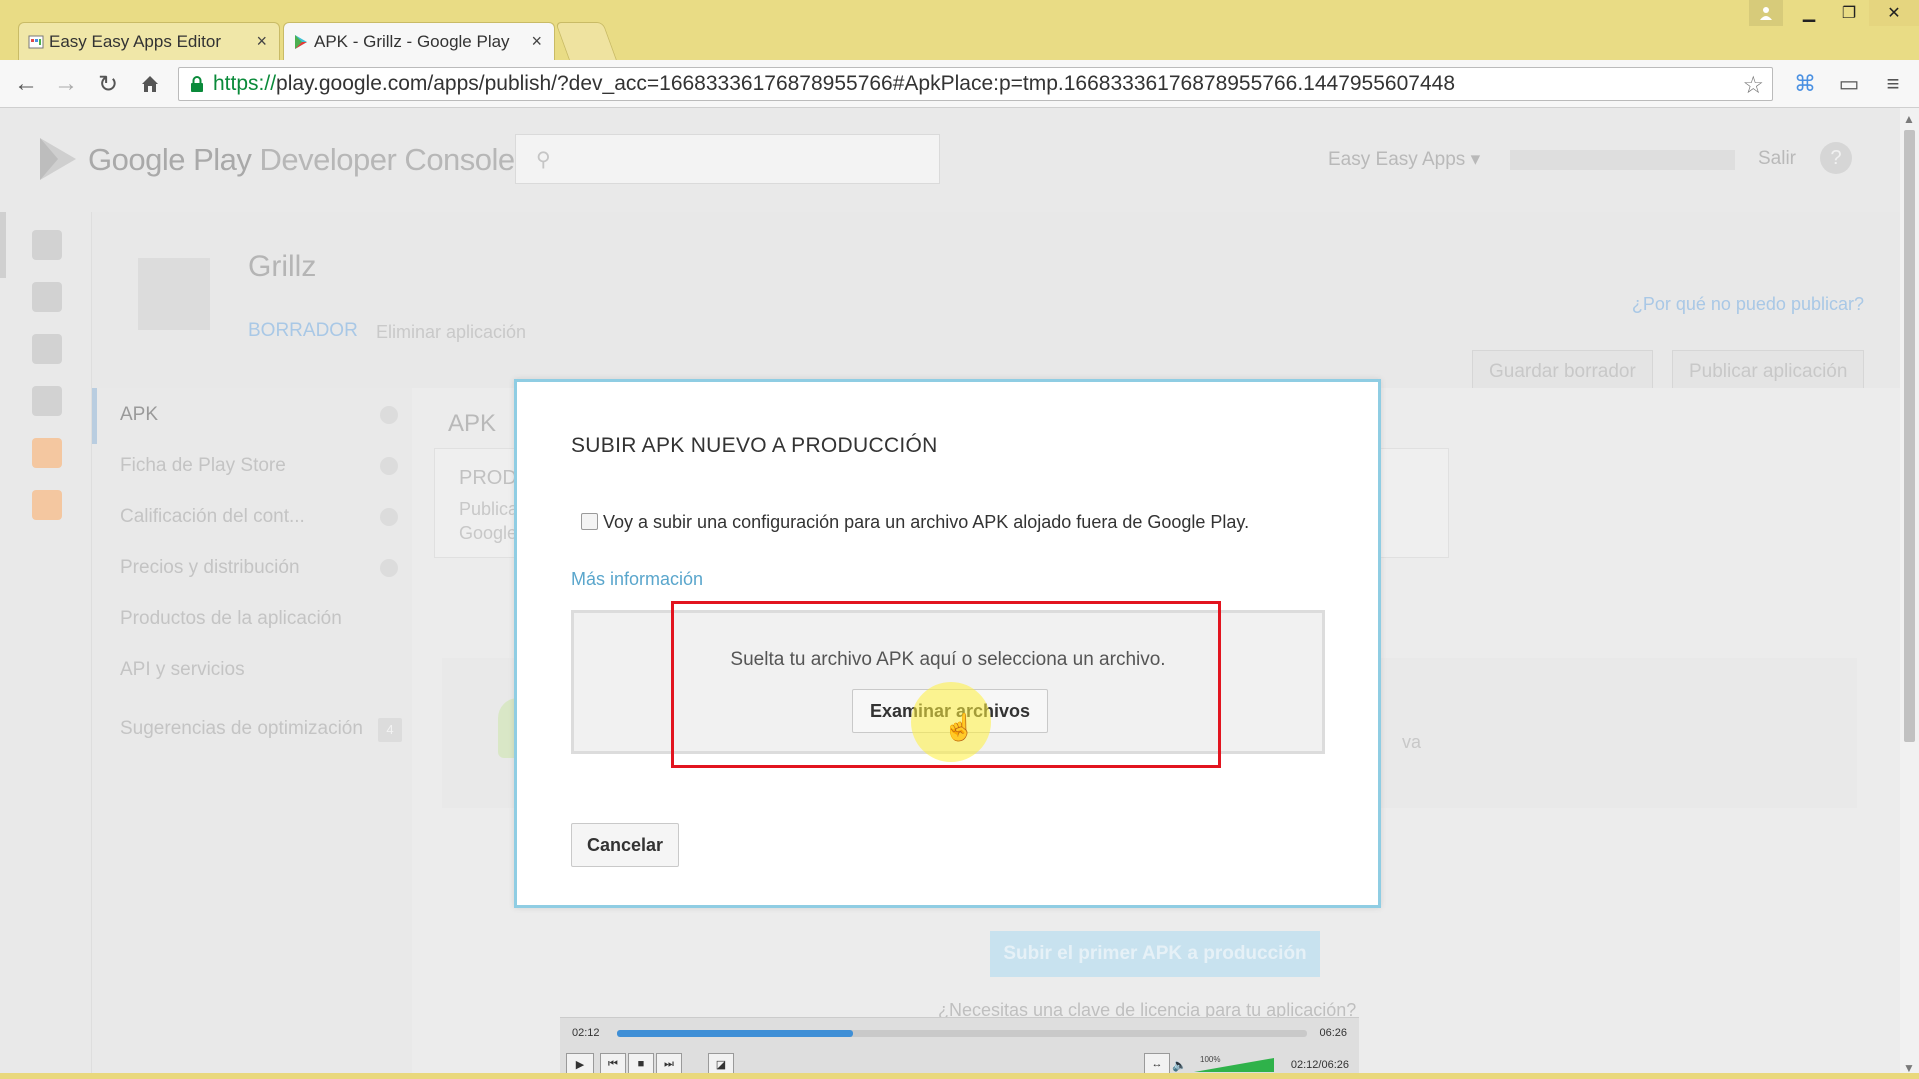 The width and height of the screenshot is (1919, 1079). Describe the element at coordinates (390, 730) in the screenshot. I see `optimization-count-badge: 4` at that location.